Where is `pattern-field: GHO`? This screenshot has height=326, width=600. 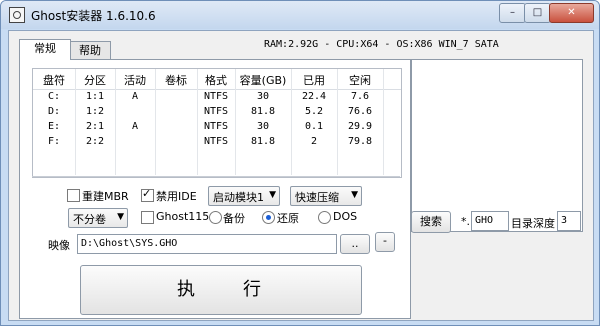
pattern-field: GHO is located at coordinates (490, 221).